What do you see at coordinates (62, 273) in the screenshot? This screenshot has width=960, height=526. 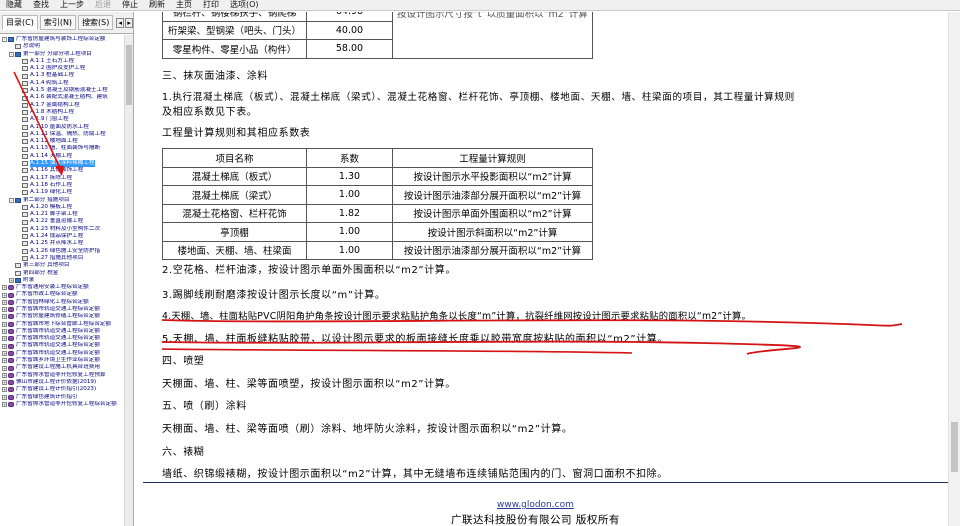 I see `tree-item: 第四部分 税金` at bounding box center [62, 273].